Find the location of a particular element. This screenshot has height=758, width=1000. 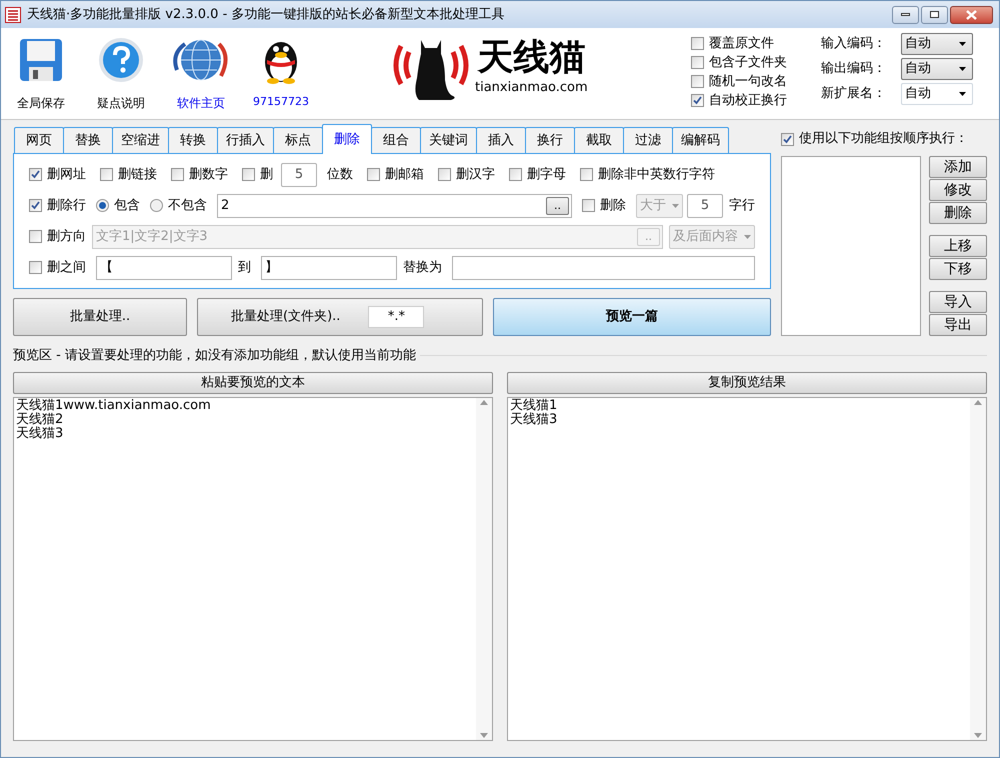

checkbox-label: 包含子文件夹 is located at coordinates (748, 63).